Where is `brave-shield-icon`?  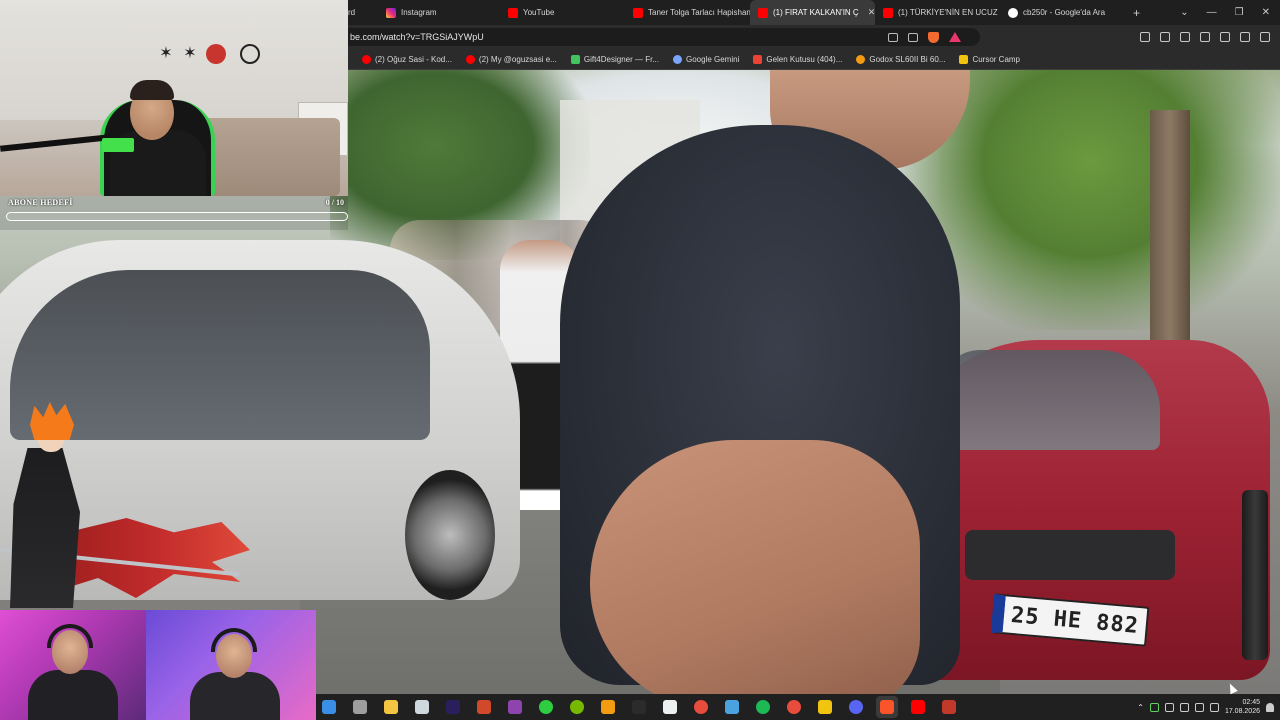 brave-shield-icon is located at coordinates (933, 37).